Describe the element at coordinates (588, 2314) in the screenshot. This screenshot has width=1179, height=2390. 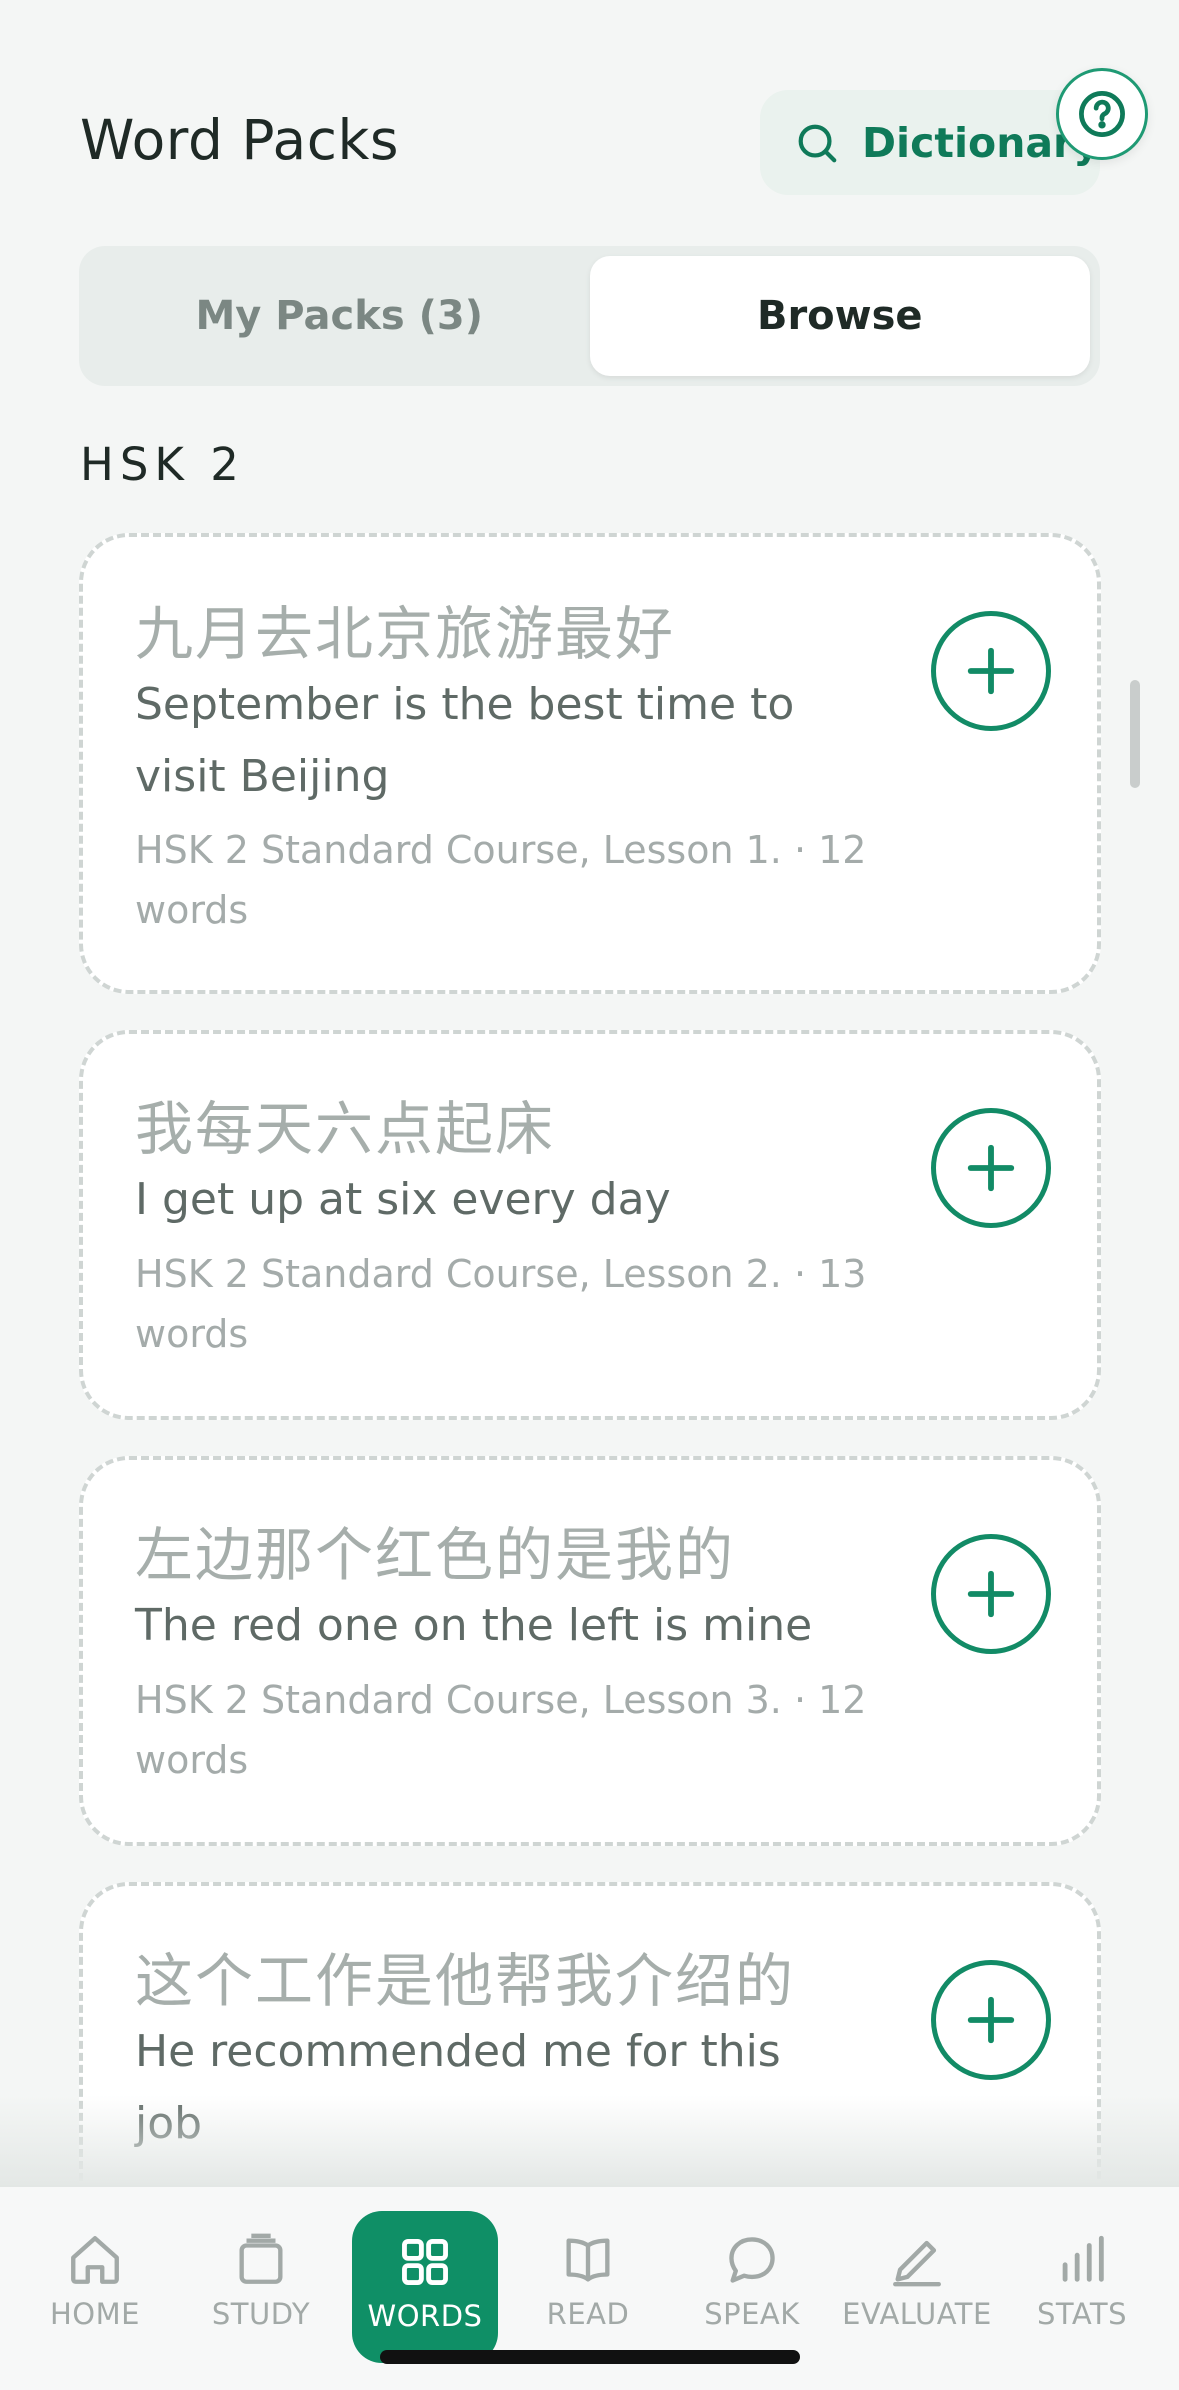
I see `tab-read-label: READ` at that location.